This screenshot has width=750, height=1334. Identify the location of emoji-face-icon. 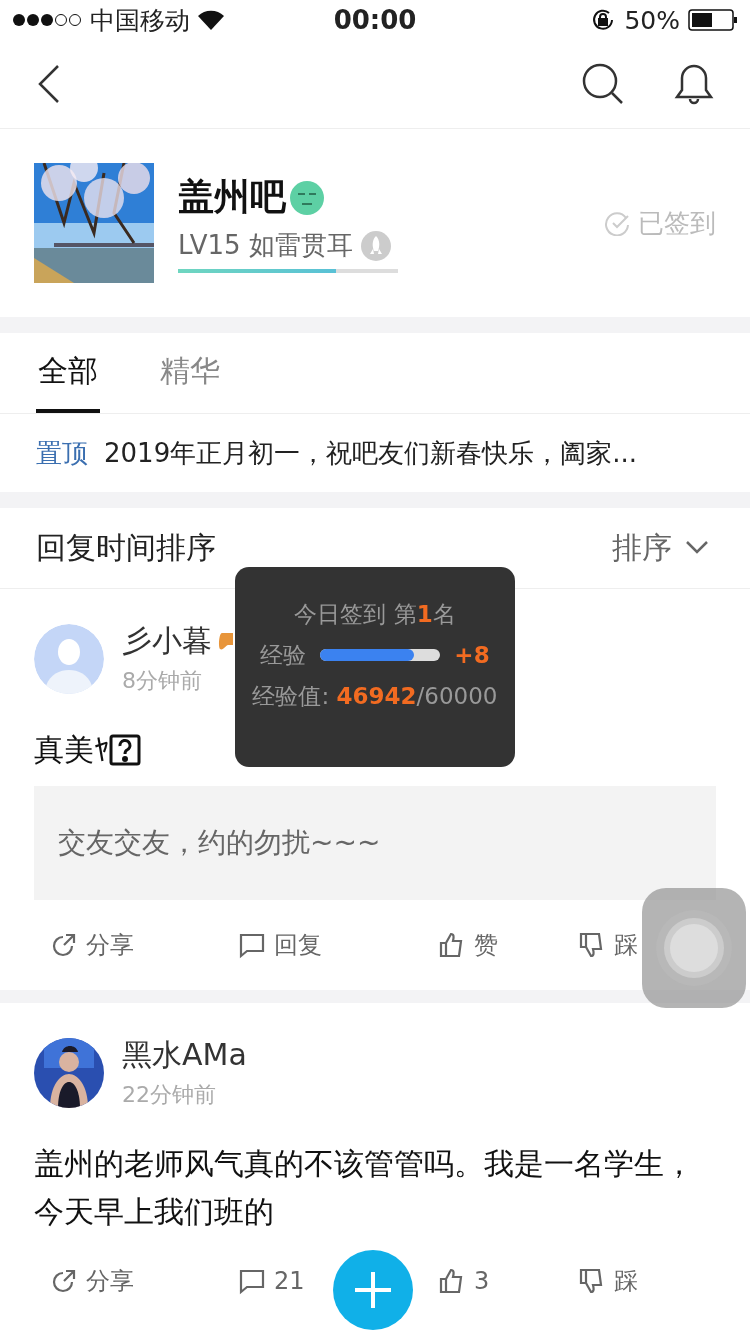
(307, 197).